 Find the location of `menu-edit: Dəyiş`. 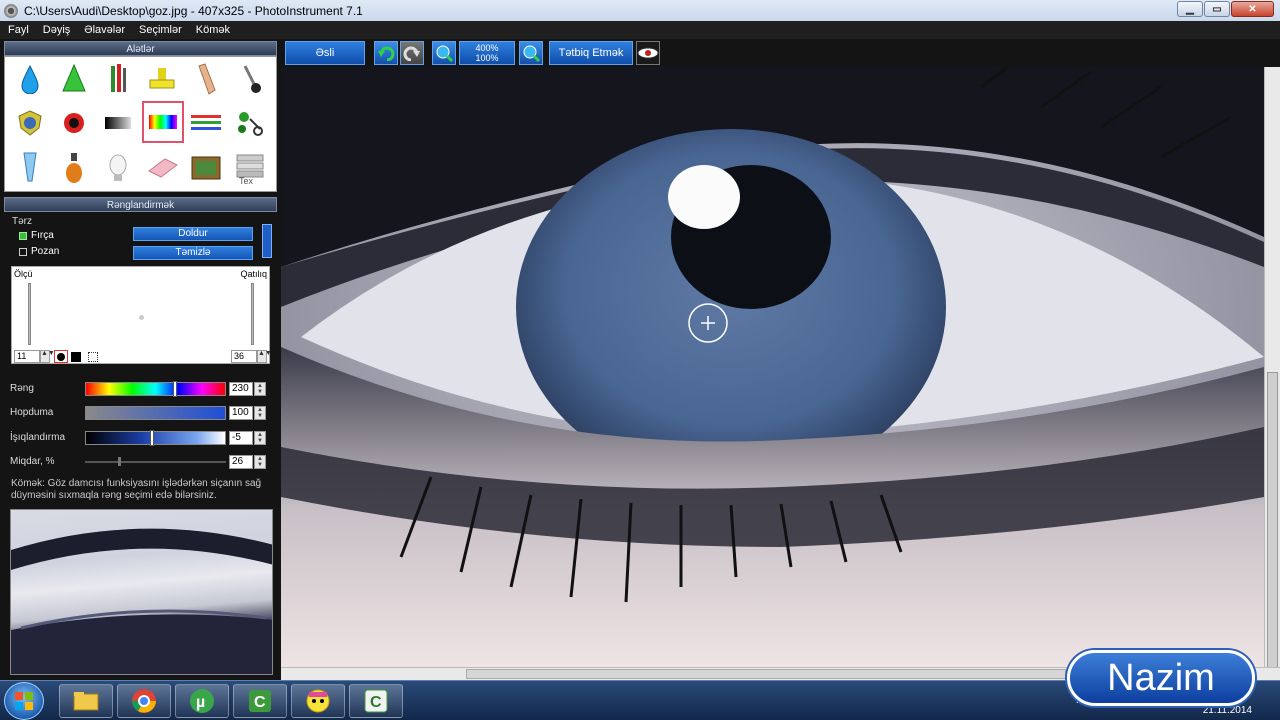

menu-edit: Dəyiş is located at coordinates (57, 30).